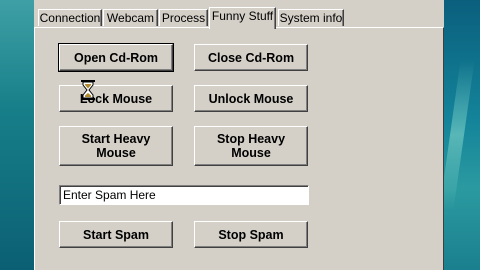 The image size is (480, 270). What do you see at coordinates (251, 139) in the screenshot?
I see `stop-heavy-mouse-label-line1: Stop Heavy` at bounding box center [251, 139].